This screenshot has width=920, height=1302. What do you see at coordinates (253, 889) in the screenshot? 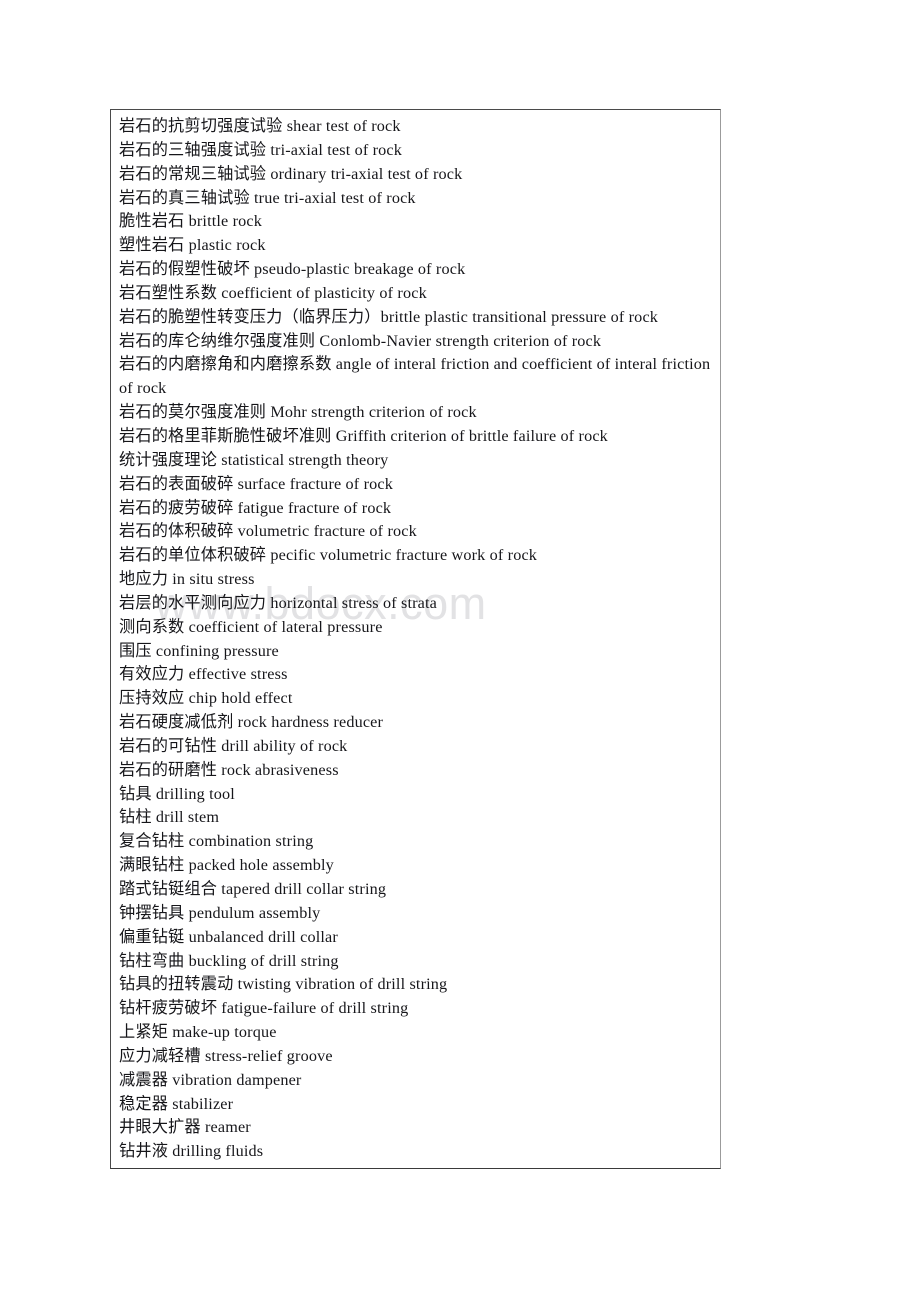
I see `glossary-entry: 踏式钻铤组合 tapered drill collar string` at bounding box center [253, 889].